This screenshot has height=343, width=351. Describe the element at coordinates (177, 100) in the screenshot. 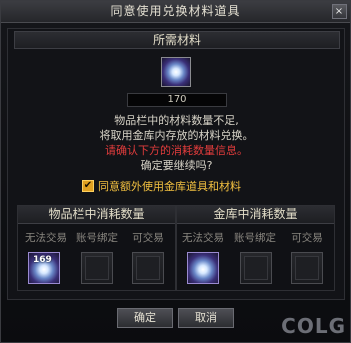

I see `required-quantity: 170` at that location.